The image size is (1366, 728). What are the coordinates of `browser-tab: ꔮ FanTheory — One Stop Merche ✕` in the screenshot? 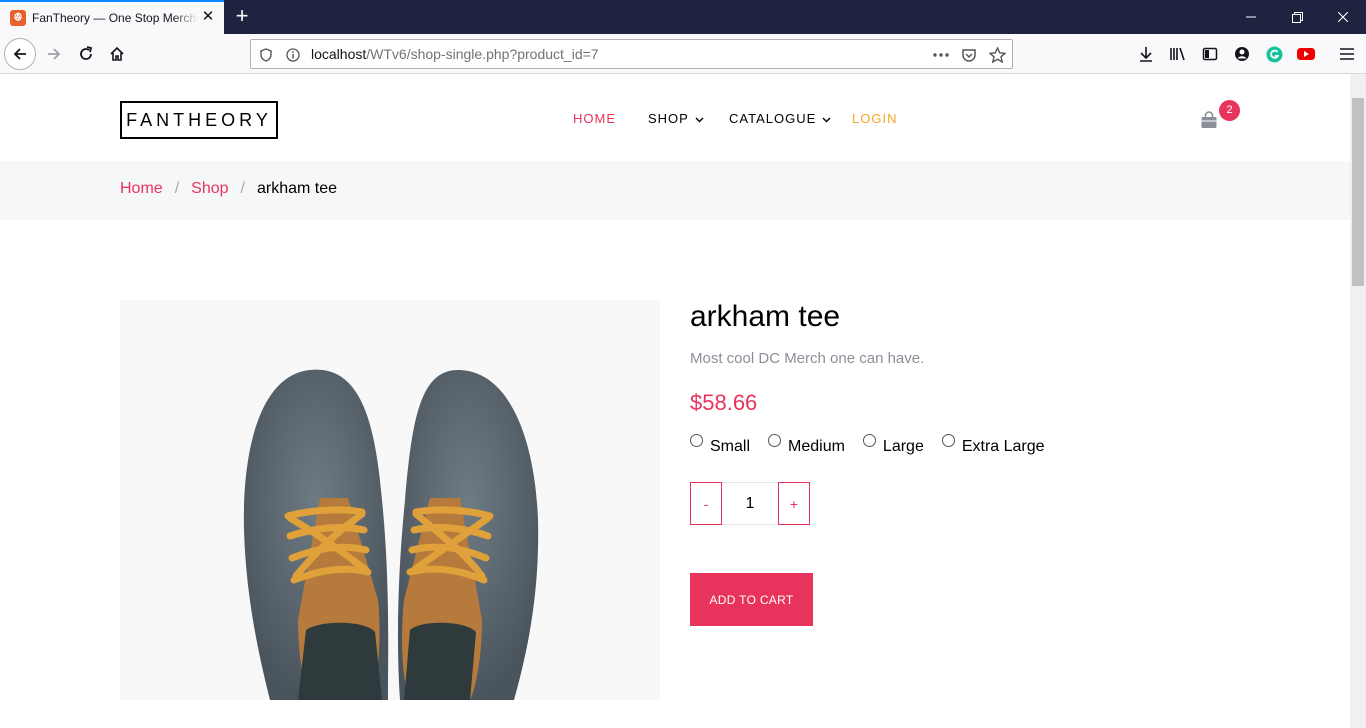 It's located at (112, 17).